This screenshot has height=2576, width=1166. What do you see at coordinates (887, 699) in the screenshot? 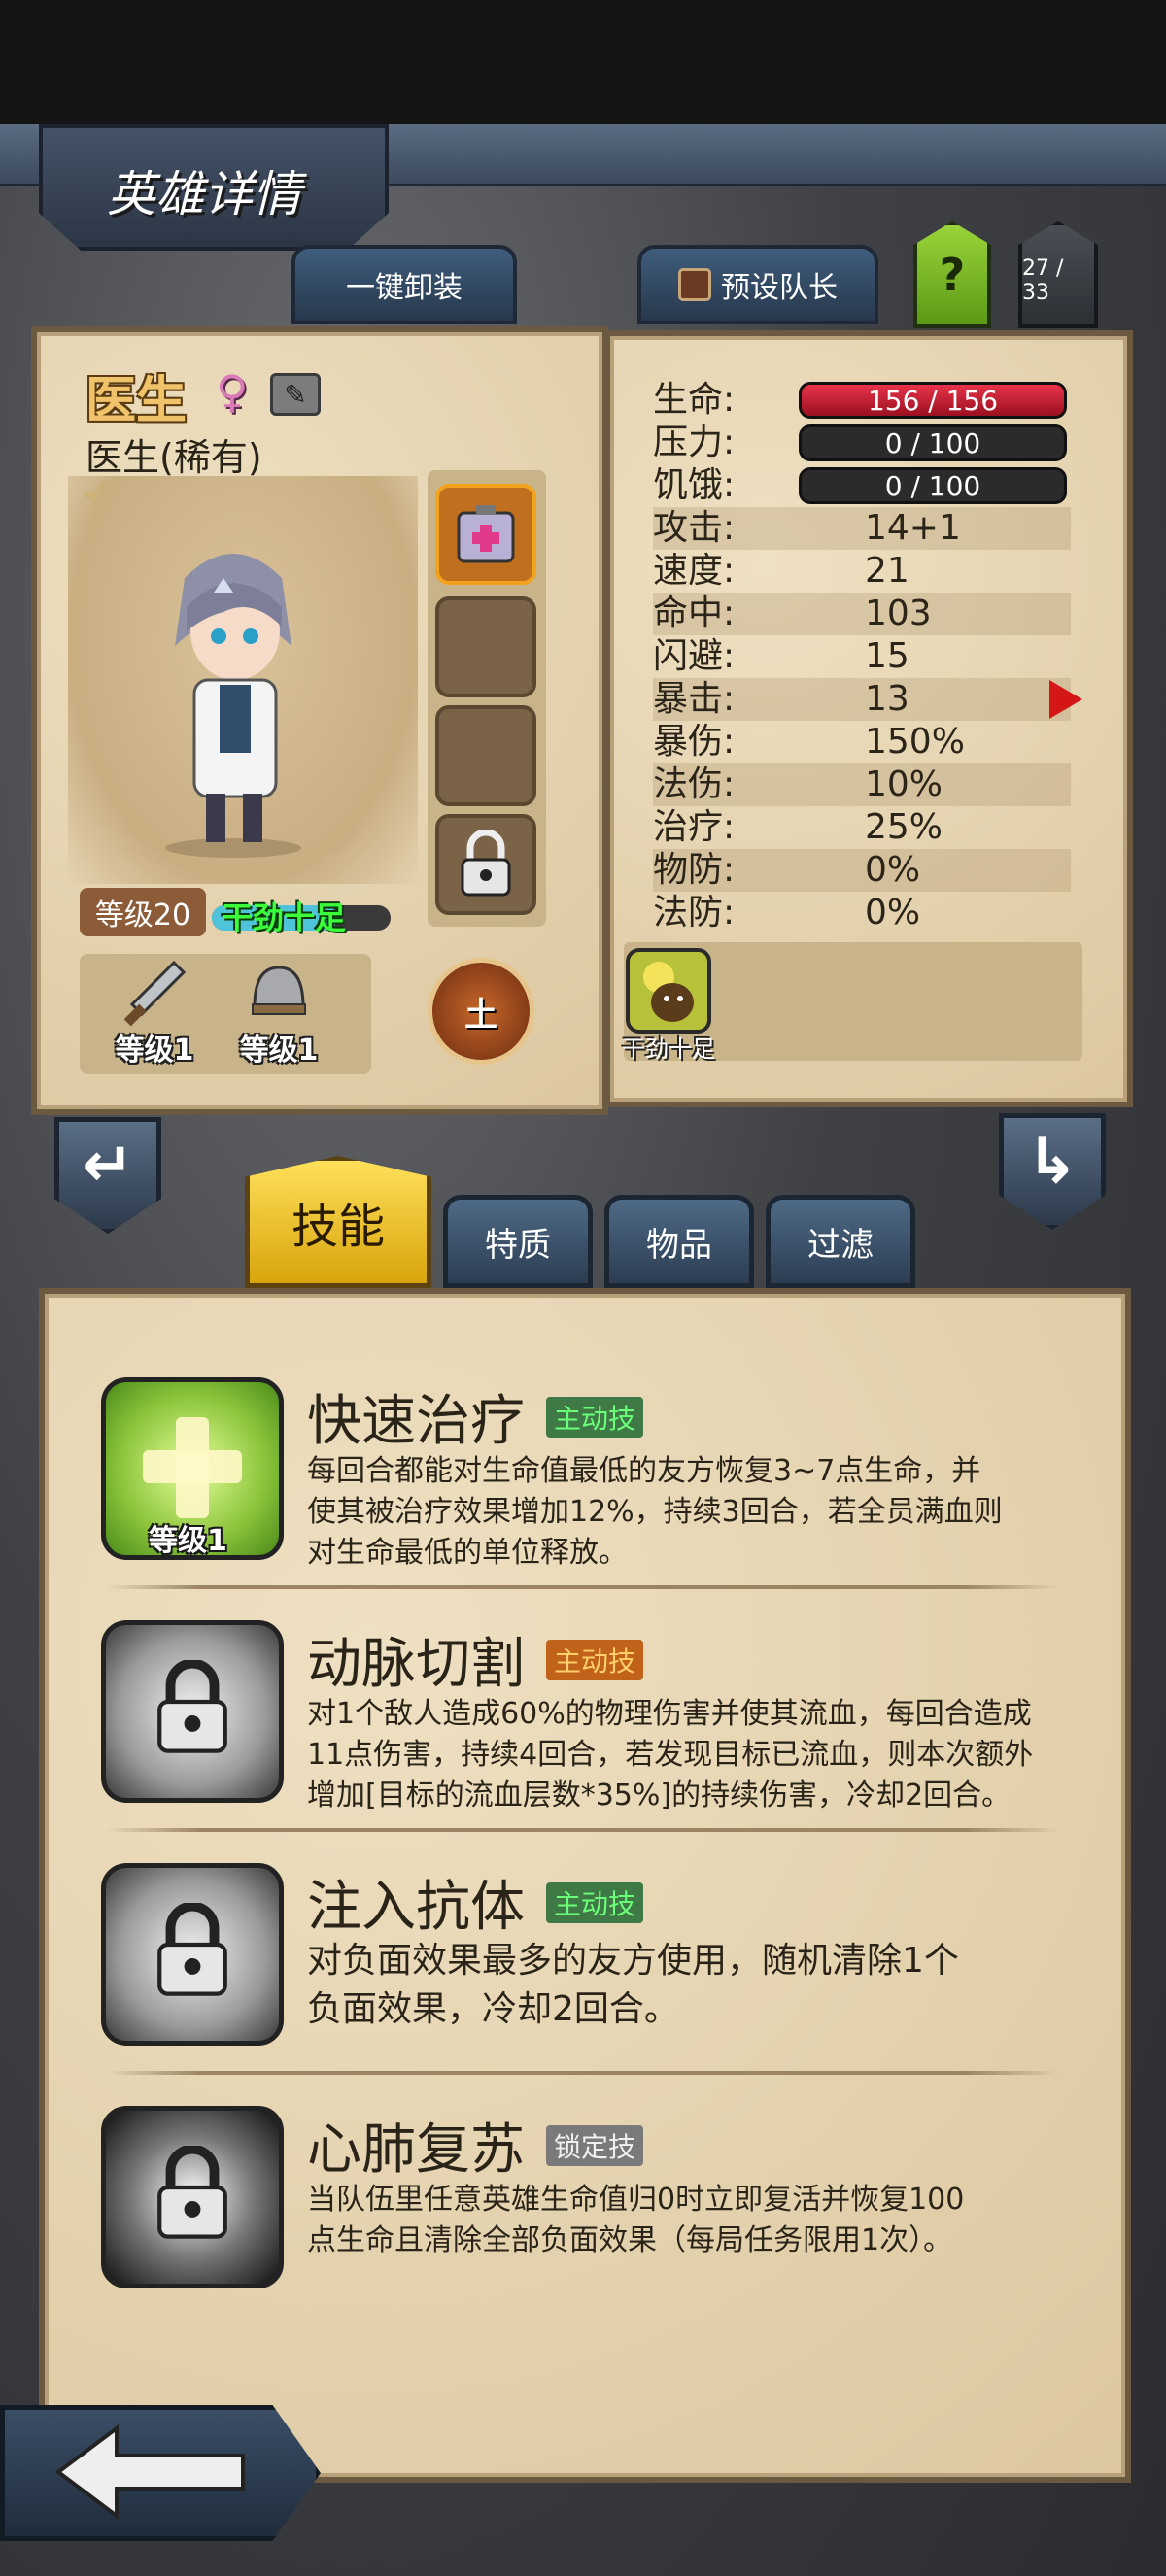
I see `stat-value: 13` at bounding box center [887, 699].